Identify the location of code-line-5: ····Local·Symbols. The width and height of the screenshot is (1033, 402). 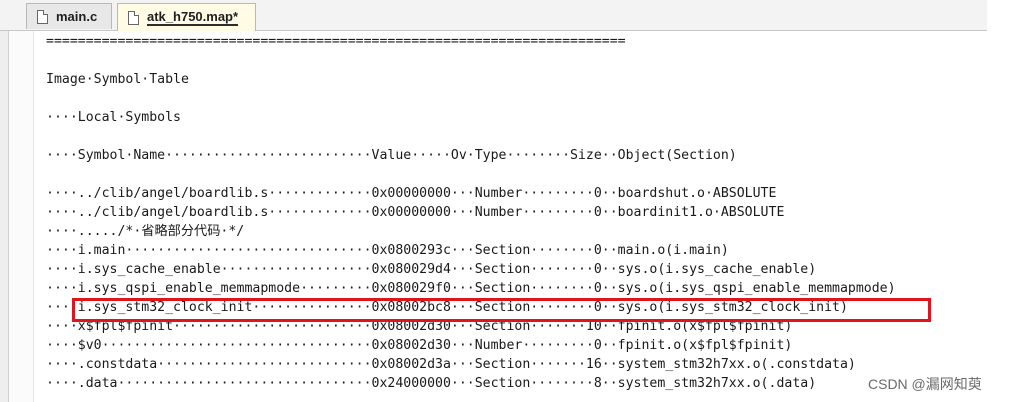
(113, 117).